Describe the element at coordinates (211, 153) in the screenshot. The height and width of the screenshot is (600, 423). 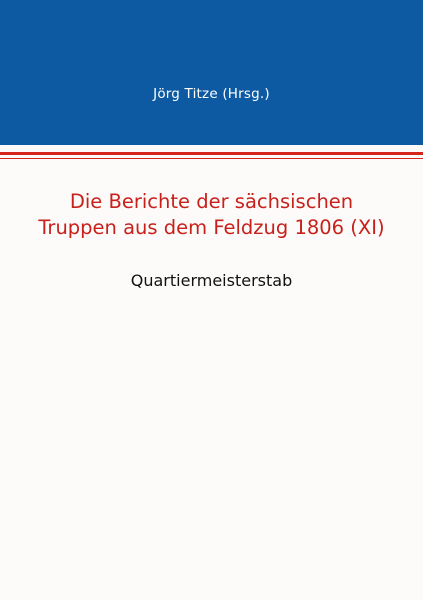
I see `red-divider-thick` at that location.